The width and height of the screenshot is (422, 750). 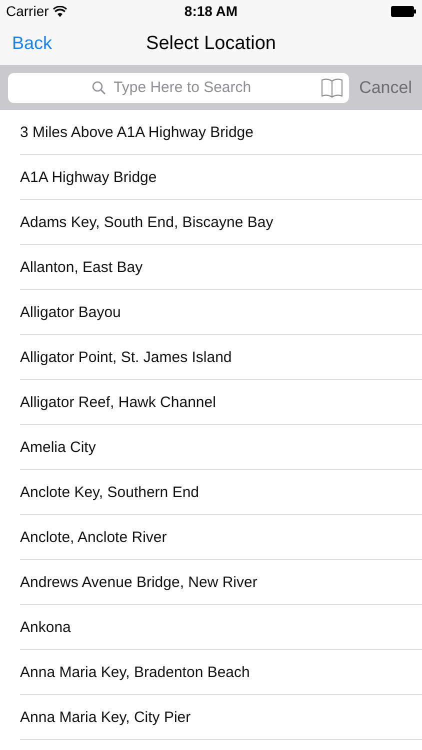 What do you see at coordinates (105, 717) in the screenshot?
I see `location-item: Anna Maria Key, City Pier` at bounding box center [105, 717].